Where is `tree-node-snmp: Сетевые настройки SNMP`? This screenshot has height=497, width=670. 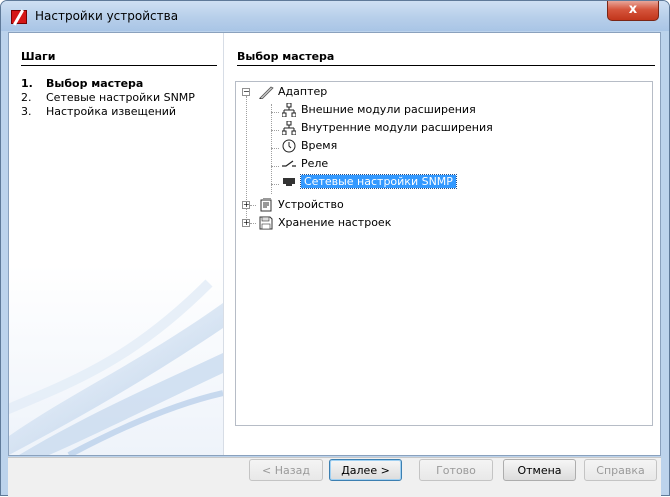 tree-node-snmp: Сетевые настройки SNMP is located at coordinates (369, 182).